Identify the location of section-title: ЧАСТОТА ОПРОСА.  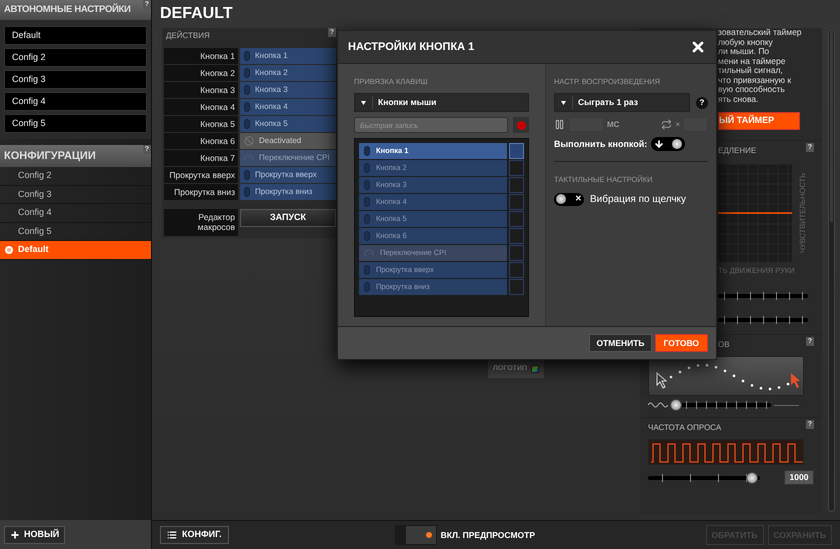
(685, 428).